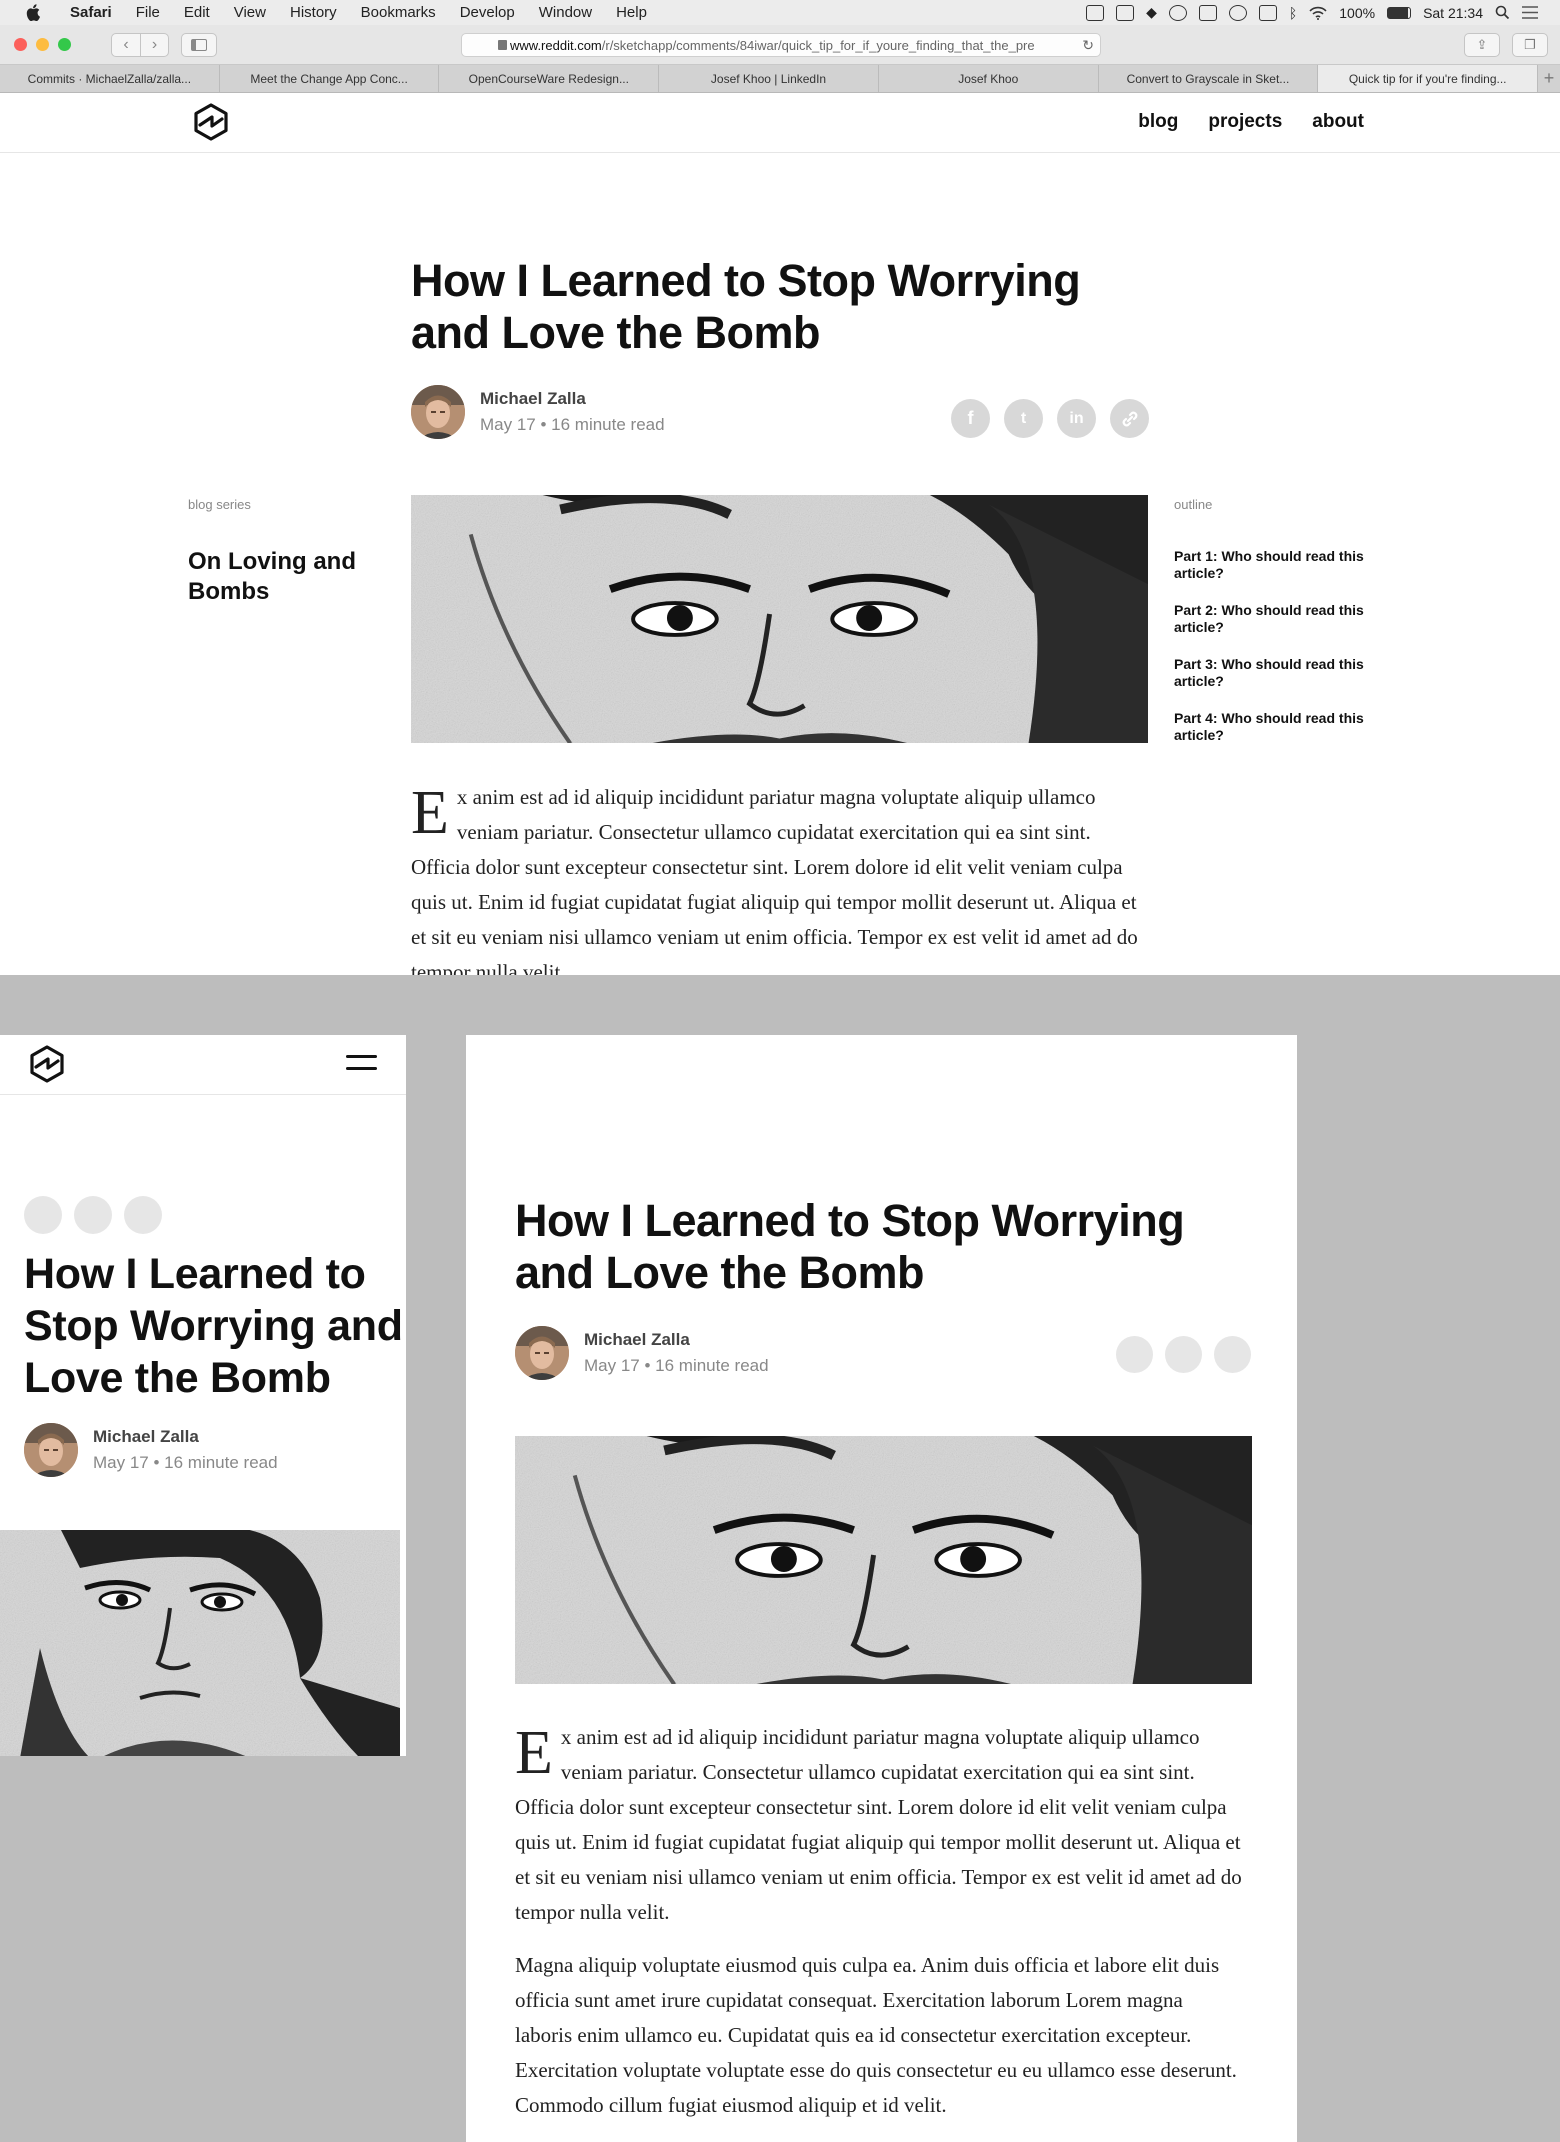  Describe the element at coordinates (20, 44) in the screenshot. I see `close-window-button` at that location.